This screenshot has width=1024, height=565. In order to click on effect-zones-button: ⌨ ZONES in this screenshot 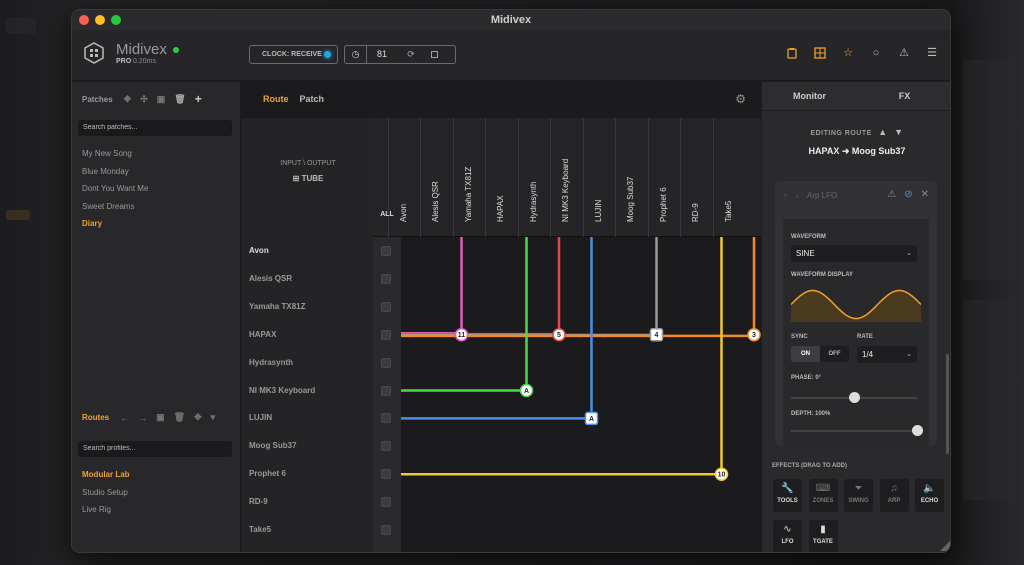, I will do `click(823, 495)`.